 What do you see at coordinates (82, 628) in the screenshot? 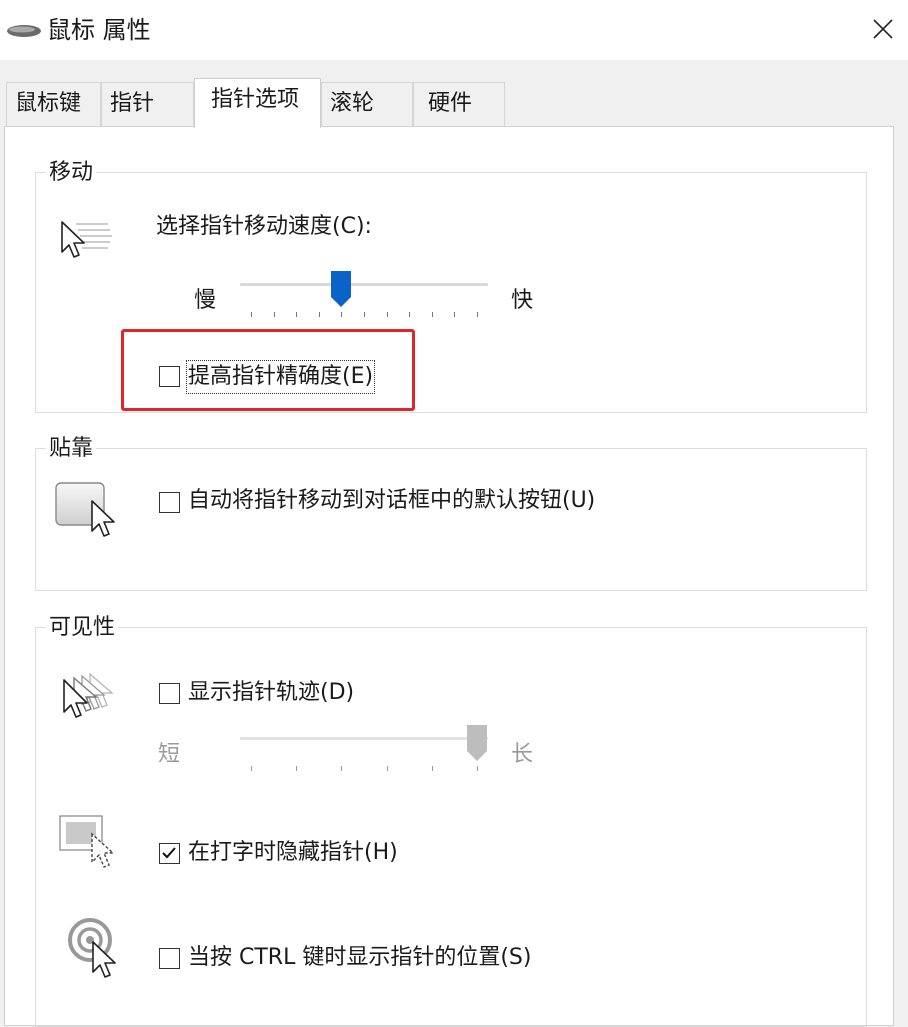
I see `visibility-group-title: 可见性` at bounding box center [82, 628].